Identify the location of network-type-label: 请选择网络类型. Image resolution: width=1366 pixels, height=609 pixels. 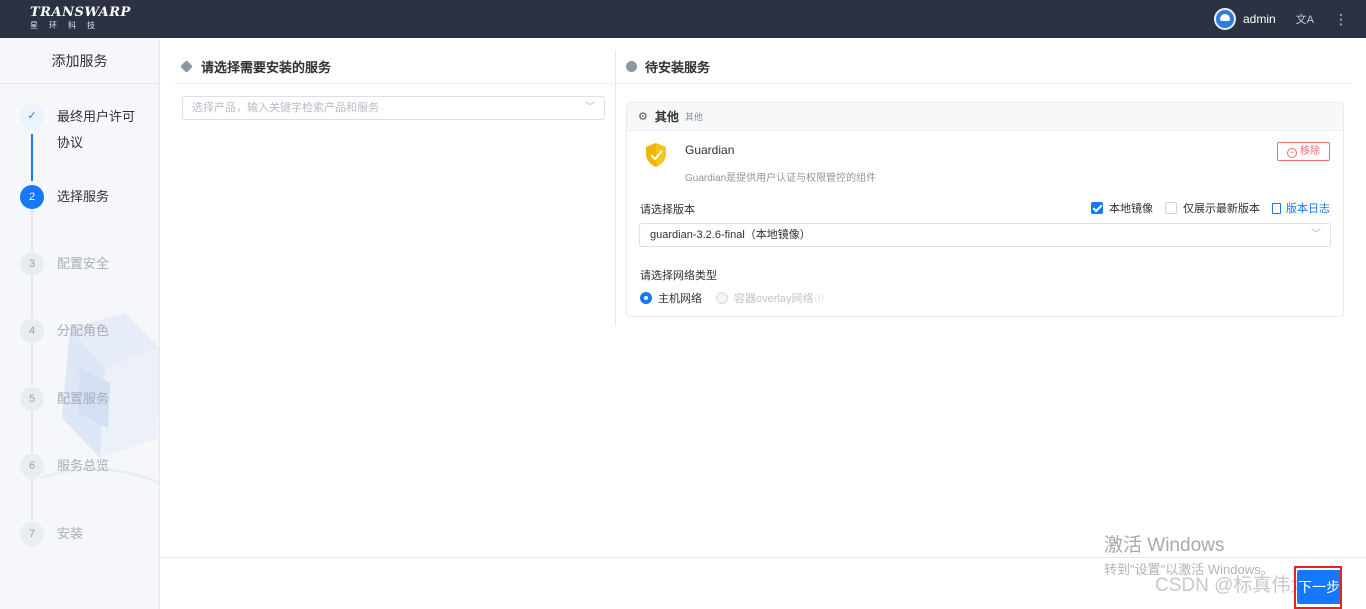
(678, 276).